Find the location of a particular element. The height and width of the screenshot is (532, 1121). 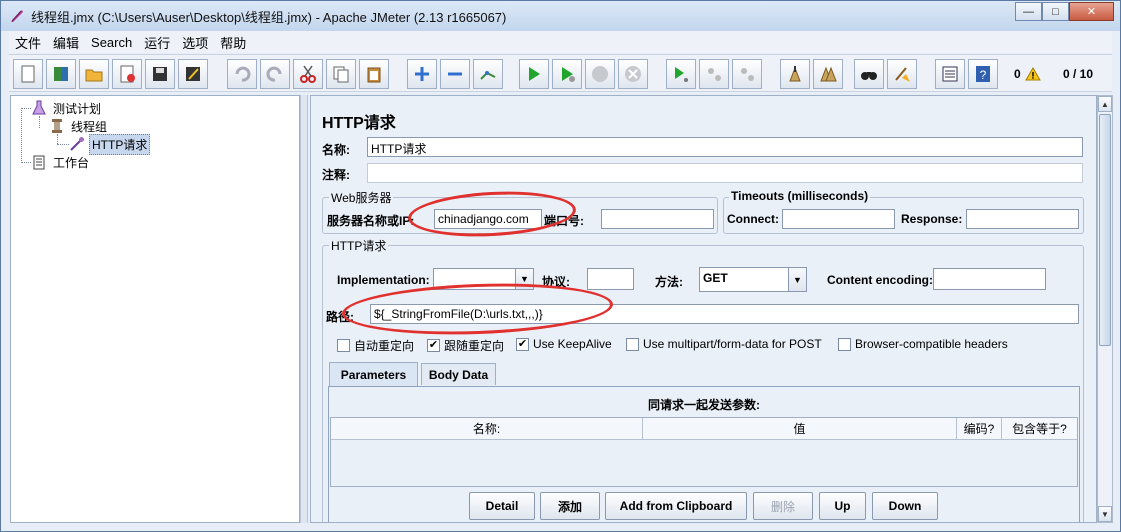

tab-body-data: Body Data is located at coordinates (458, 374).